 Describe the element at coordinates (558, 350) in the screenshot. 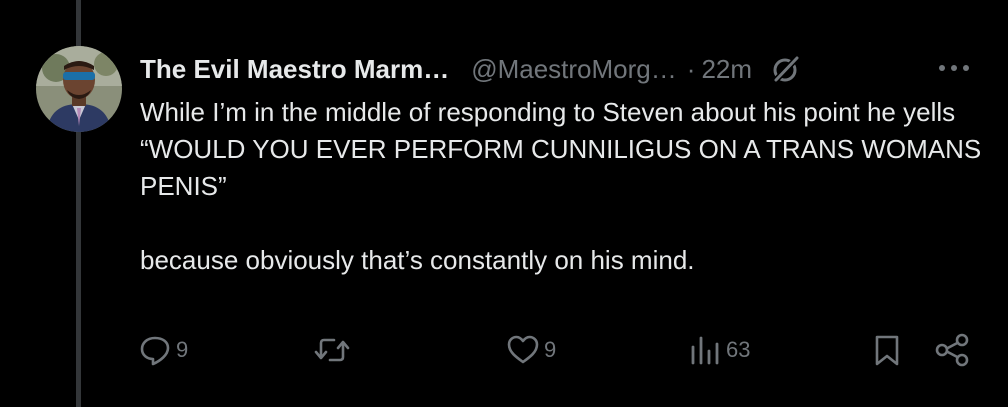

I see `action-bar: 9 9 63` at that location.